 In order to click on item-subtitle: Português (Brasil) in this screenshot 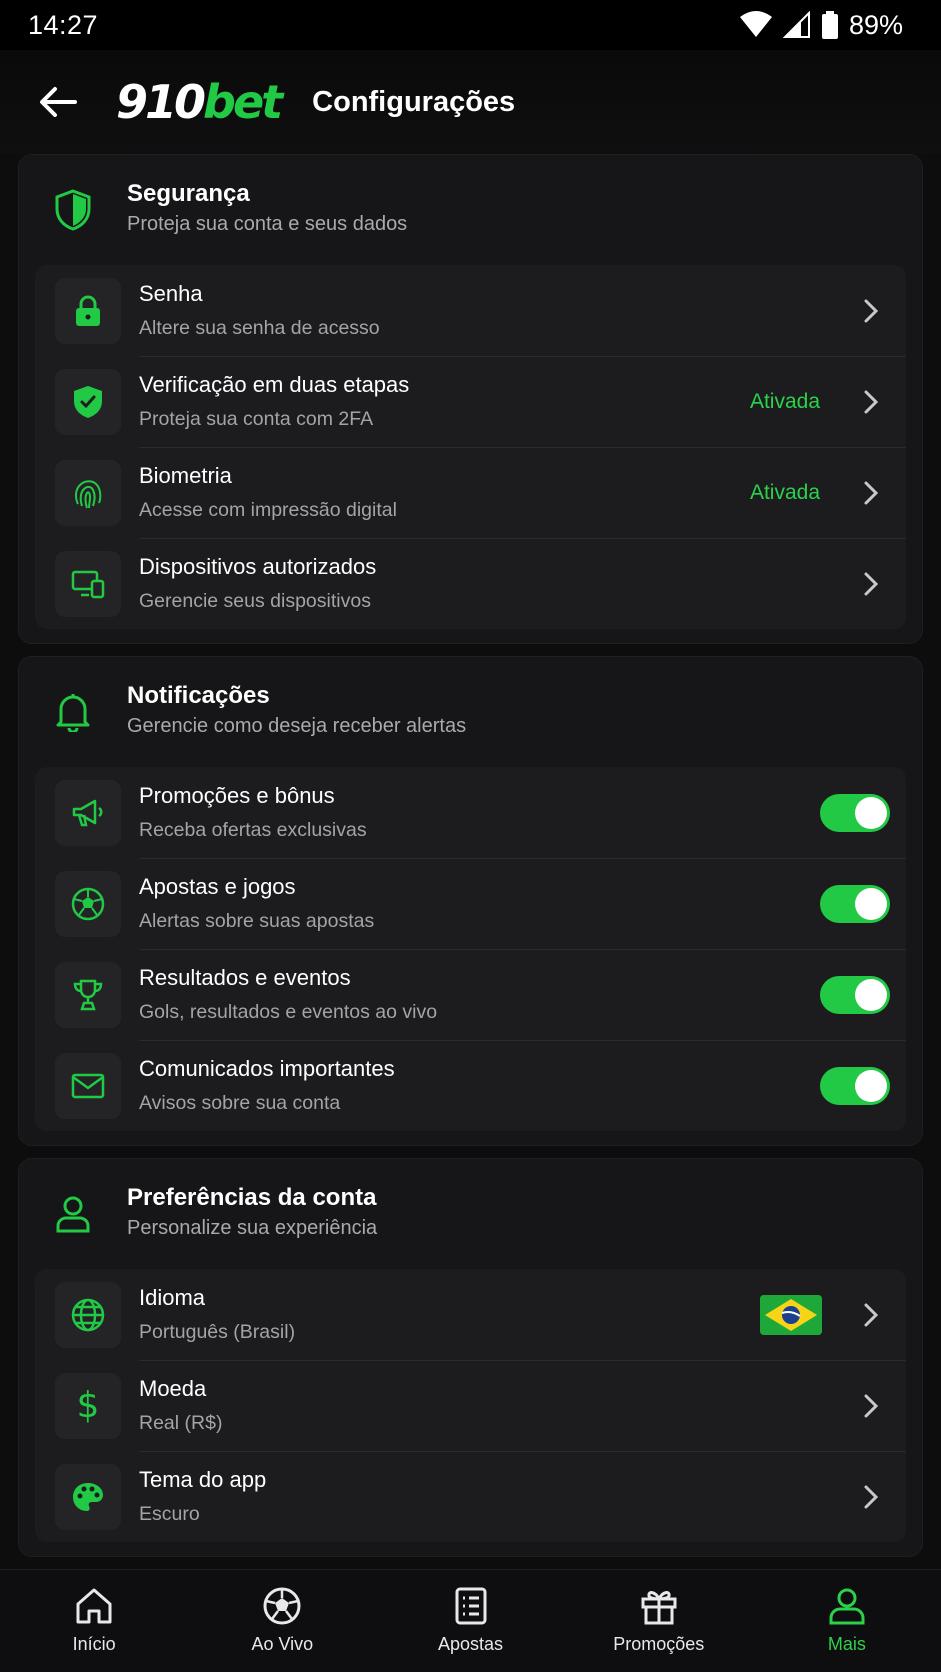, I will do `click(217, 1332)`.